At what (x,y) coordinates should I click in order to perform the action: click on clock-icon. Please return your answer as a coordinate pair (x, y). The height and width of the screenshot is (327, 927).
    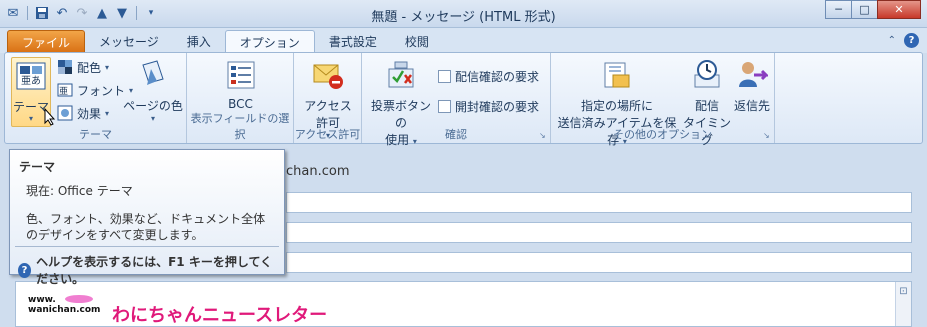
    Looking at the image, I should click on (707, 74).